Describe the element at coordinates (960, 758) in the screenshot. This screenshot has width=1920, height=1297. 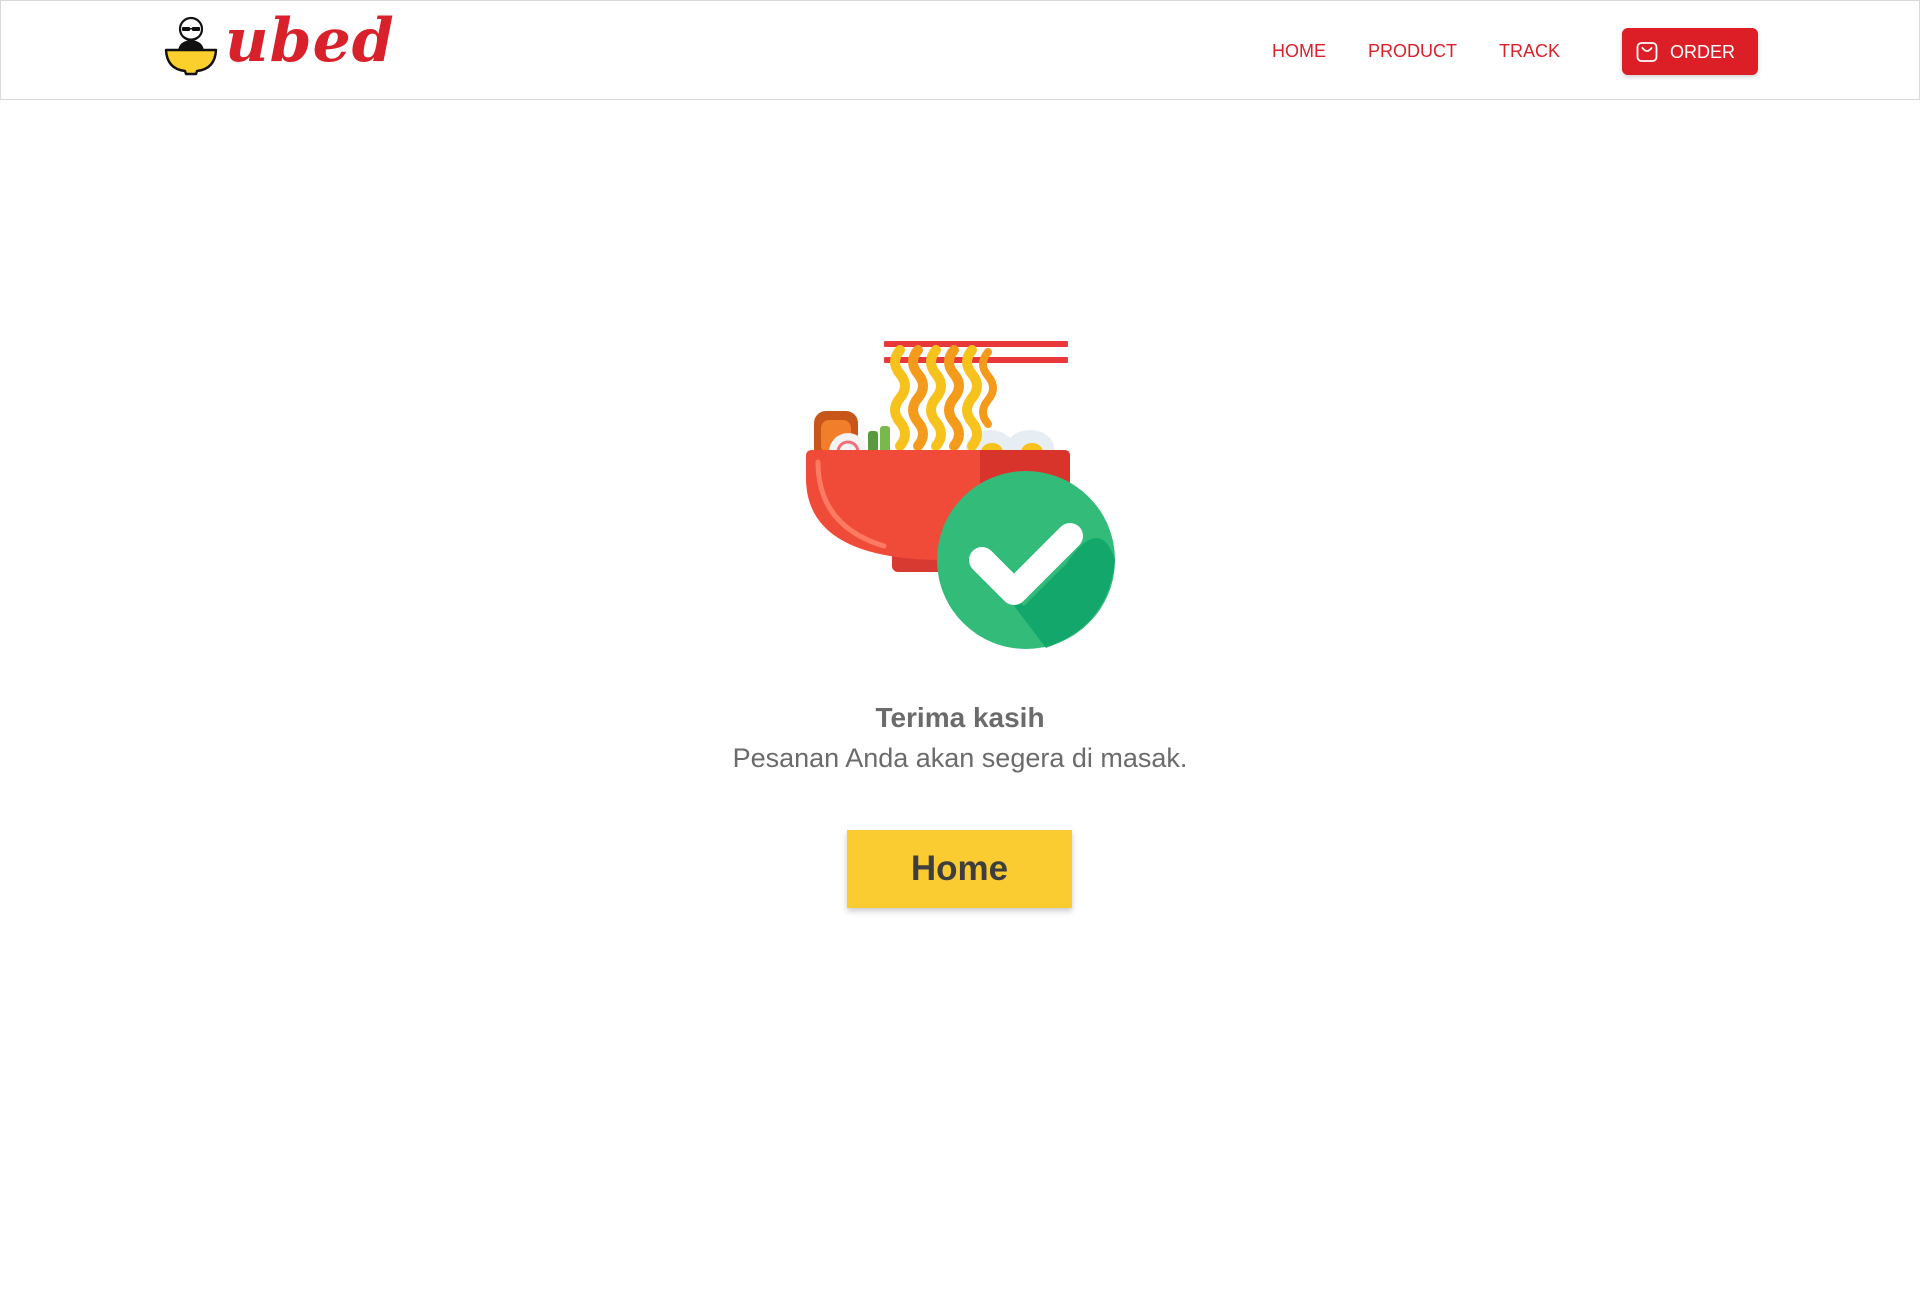
I see `thank-you-message: Pesanan Anda akan segera di masak.` at that location.